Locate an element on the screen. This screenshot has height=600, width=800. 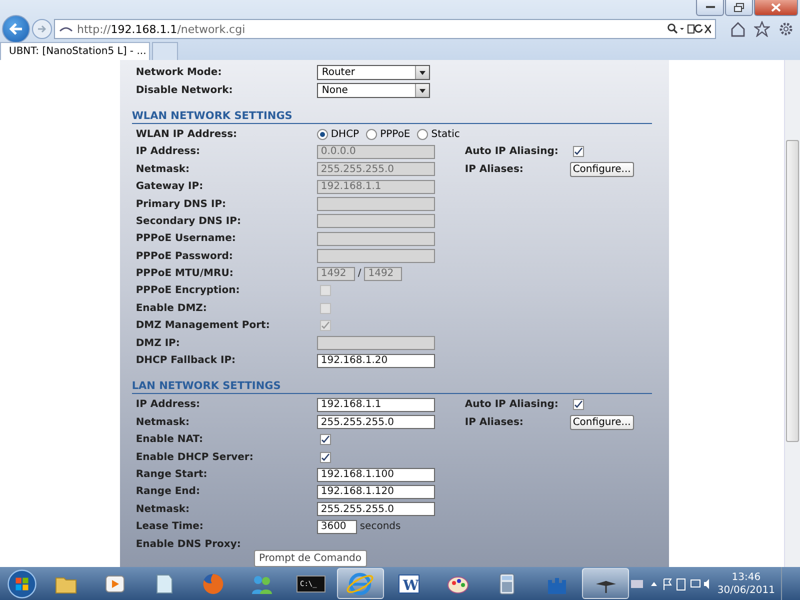
tooltip: Prompt de Comando is located at coordinates (310, 558).